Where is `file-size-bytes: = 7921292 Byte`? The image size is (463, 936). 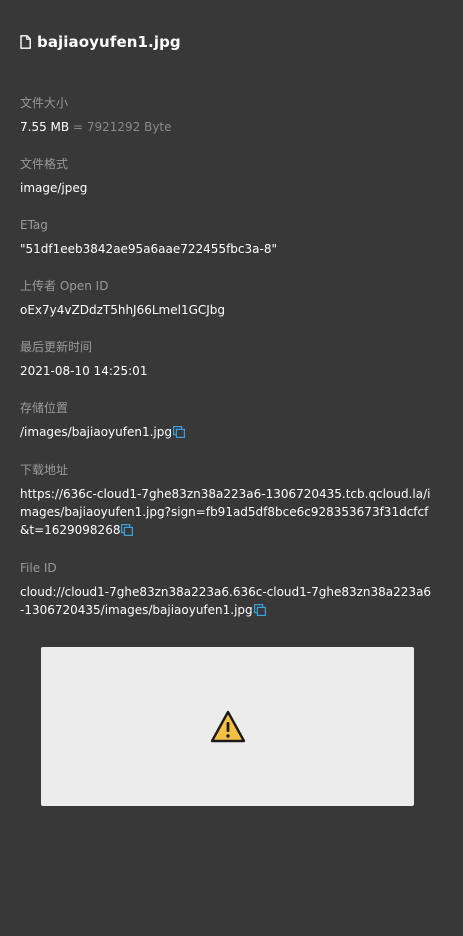 file-size-bytes: = 7921292 Byte is located at coordinates (122, 127).